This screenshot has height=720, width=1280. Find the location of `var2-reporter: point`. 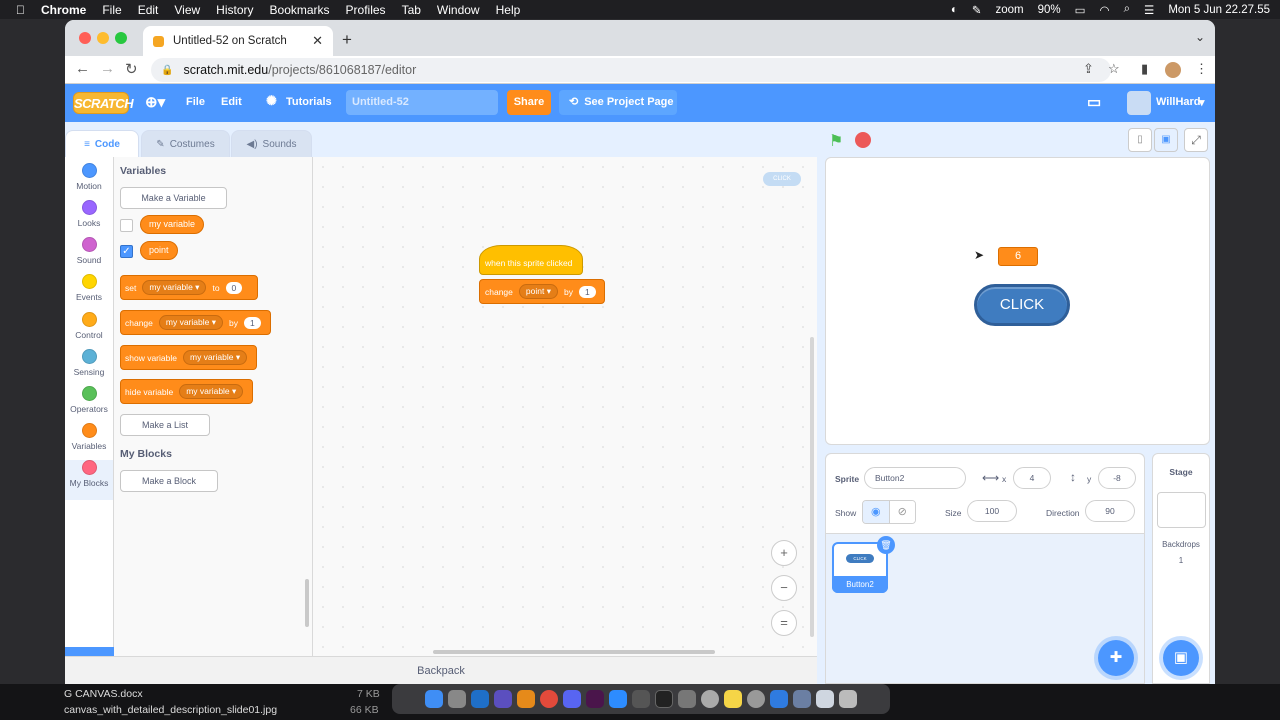

var2-reporter: point is located at coordinates (159, 250).